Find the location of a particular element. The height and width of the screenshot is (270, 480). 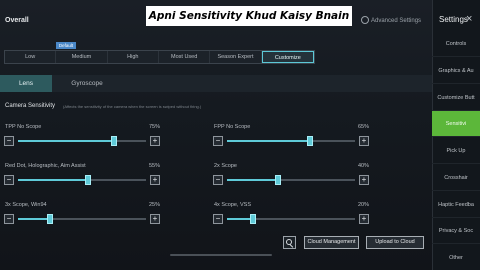

home-indicator is located at coordinates (221, 255).